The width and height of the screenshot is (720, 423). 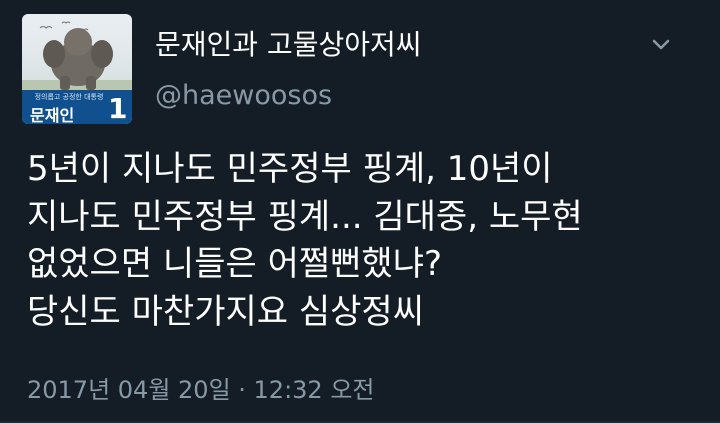 What do you see at coordinates (290, 169) in the screenshot?
I see `tweet-line: 5년이 지나도 민주정부 핑계, 10년이` at bounding box center [290, 169].